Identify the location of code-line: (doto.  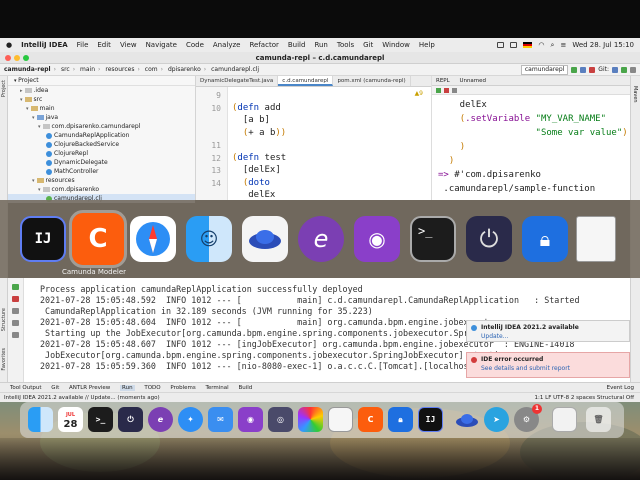
(251, 183).